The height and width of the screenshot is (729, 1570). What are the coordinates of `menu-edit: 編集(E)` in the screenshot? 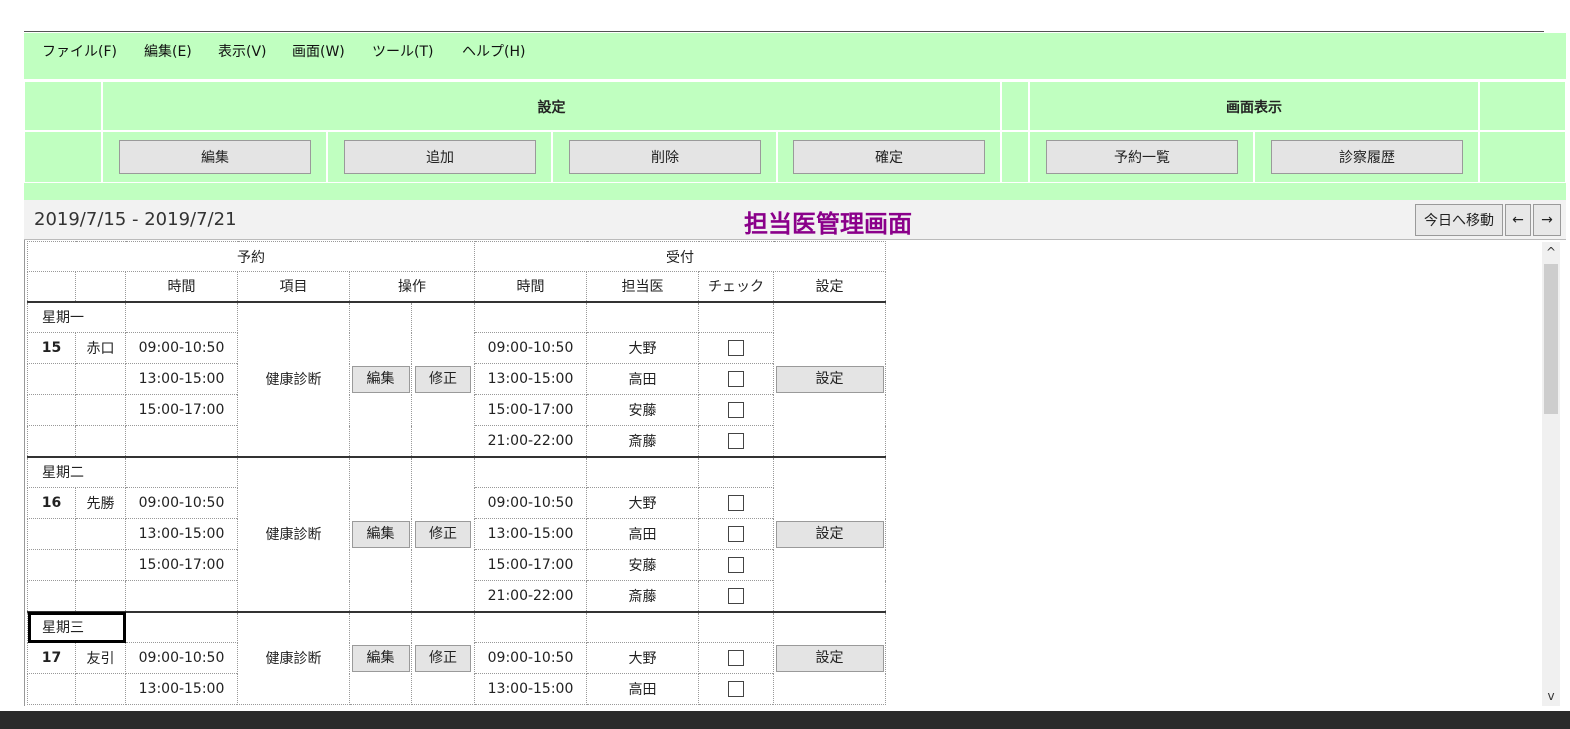 It's located at (168, 51).